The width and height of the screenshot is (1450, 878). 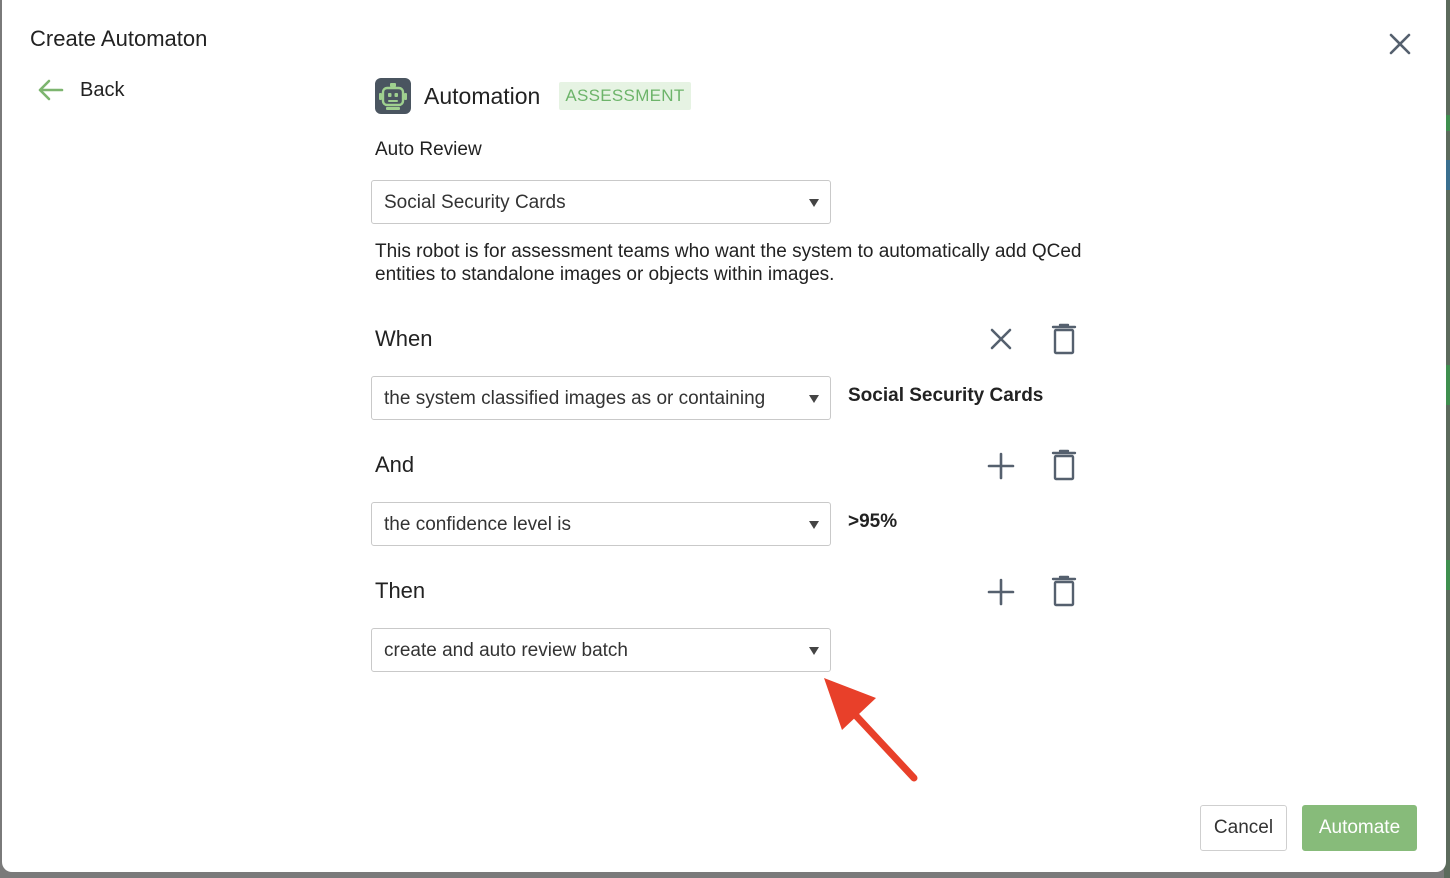 I want to click on auto-review-value: Social Security Cards, so click(x=475, y=202).